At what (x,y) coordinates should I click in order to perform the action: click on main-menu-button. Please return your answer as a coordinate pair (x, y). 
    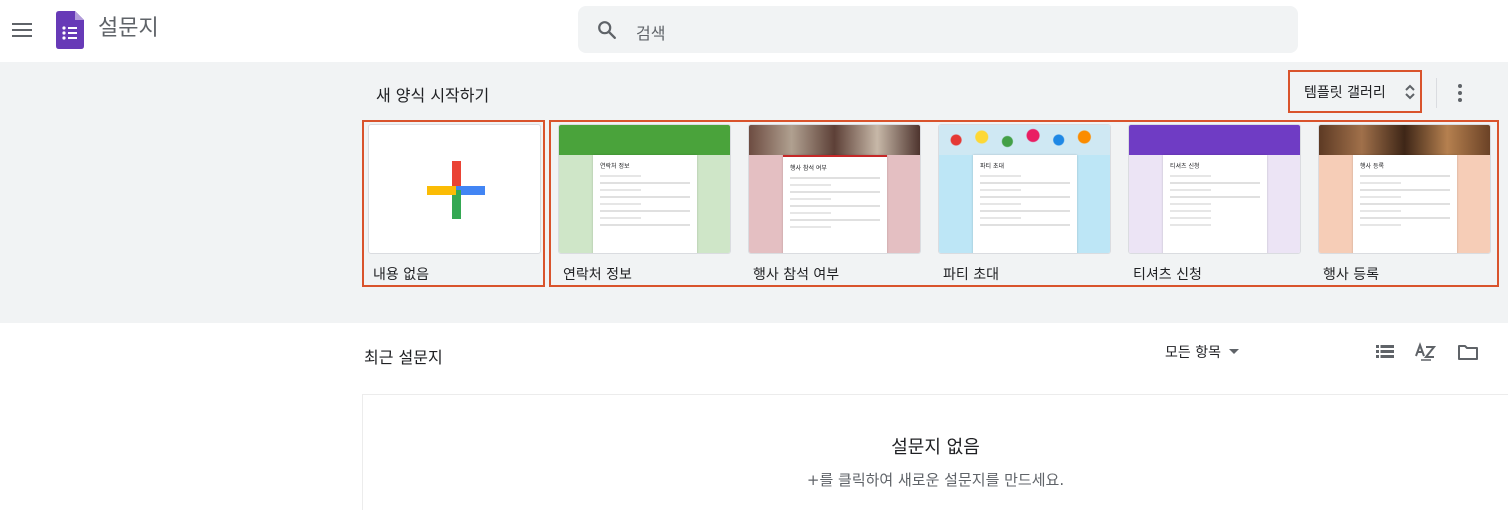
    Looking at the image, I should click on (22, 30).